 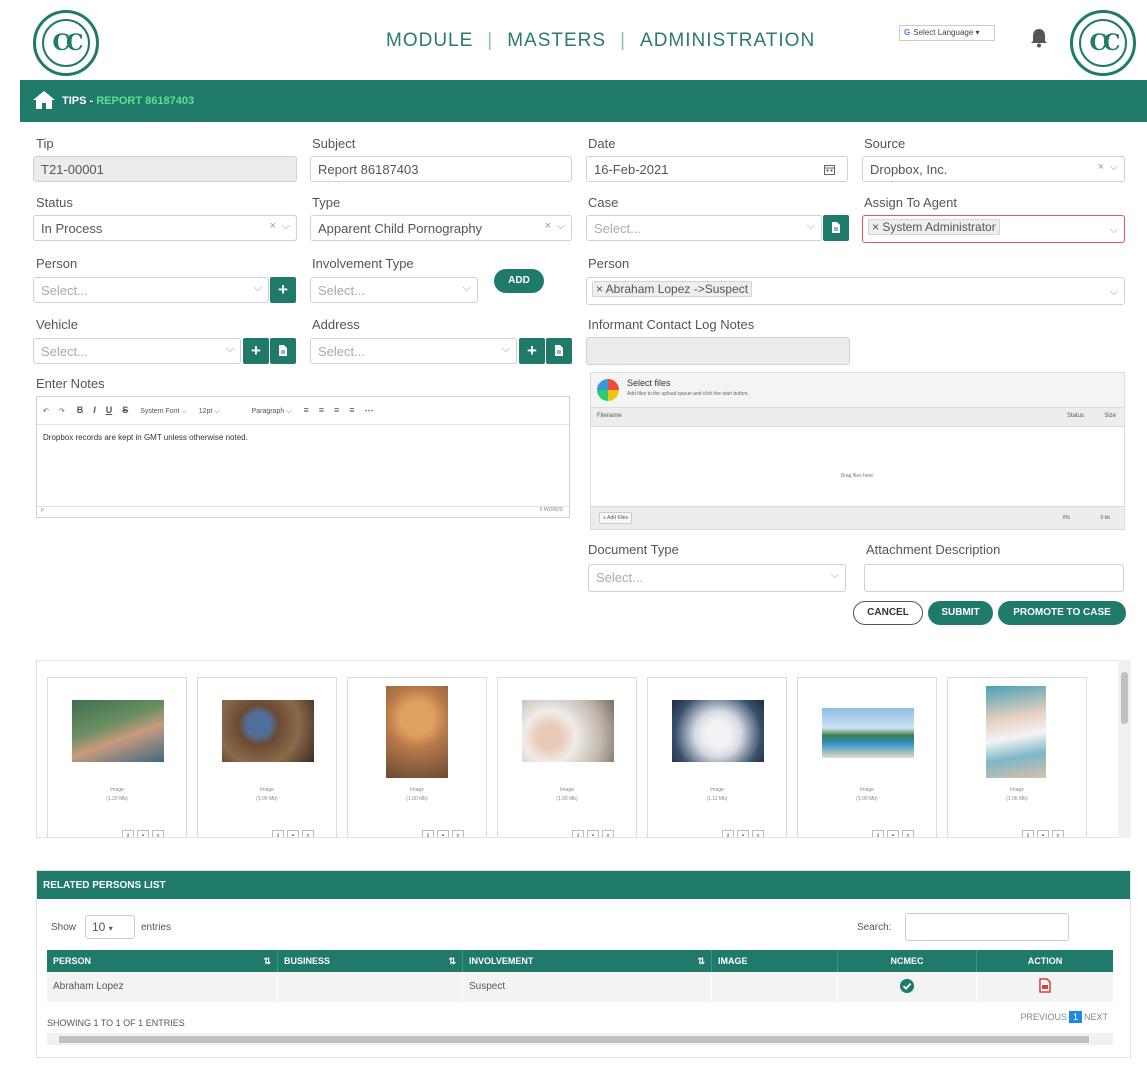 I want to click on block-format-select: Paragraph ⌵, so click(x=272, y=411).